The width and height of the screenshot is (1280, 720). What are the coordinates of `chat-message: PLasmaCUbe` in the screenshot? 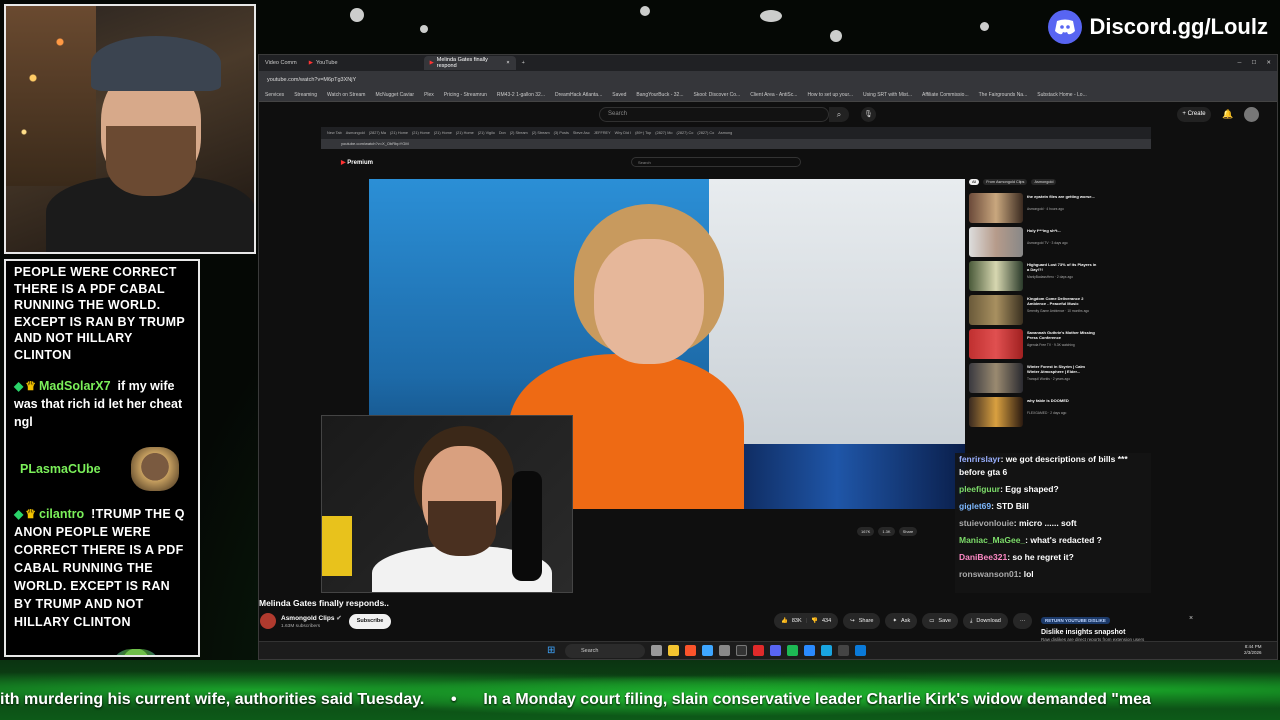 It's located at (102, 469).